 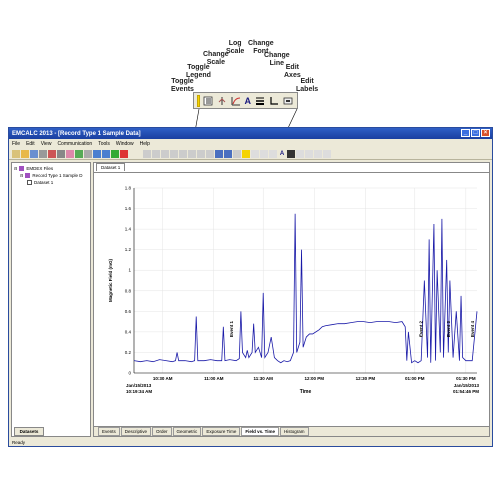 I want to click on event-marker-label: Event 2, so click(x=421, y=329).